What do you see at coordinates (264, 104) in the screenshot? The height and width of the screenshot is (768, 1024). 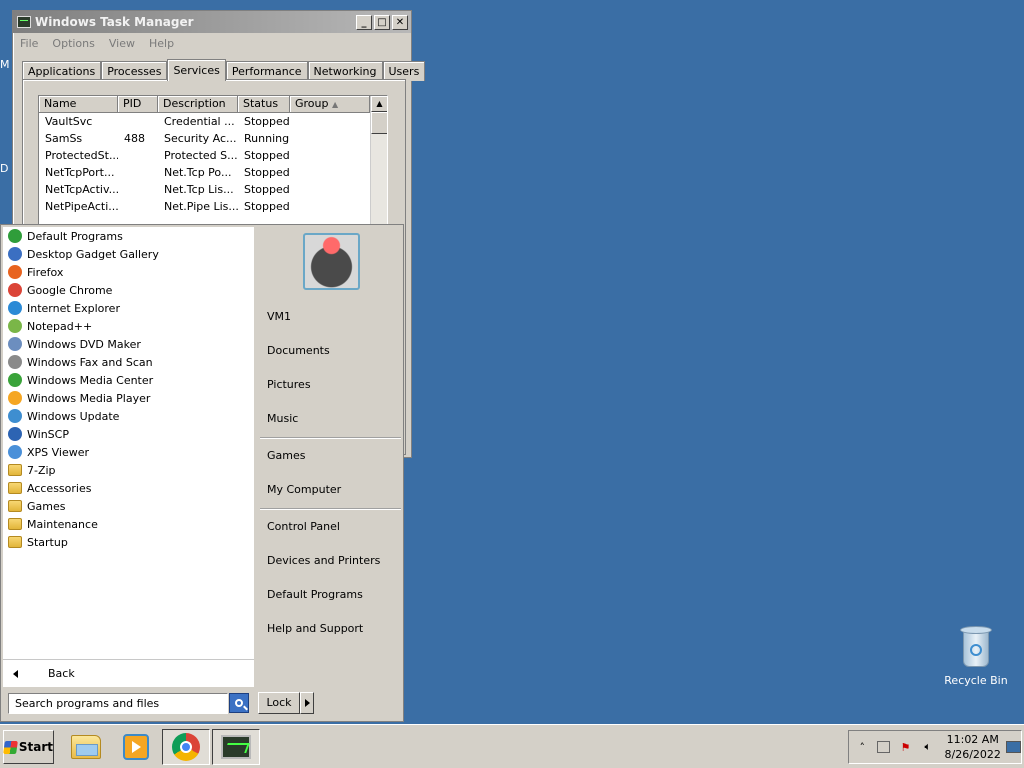 I see `column-header-status: Status` at bounding box center [264, 104].